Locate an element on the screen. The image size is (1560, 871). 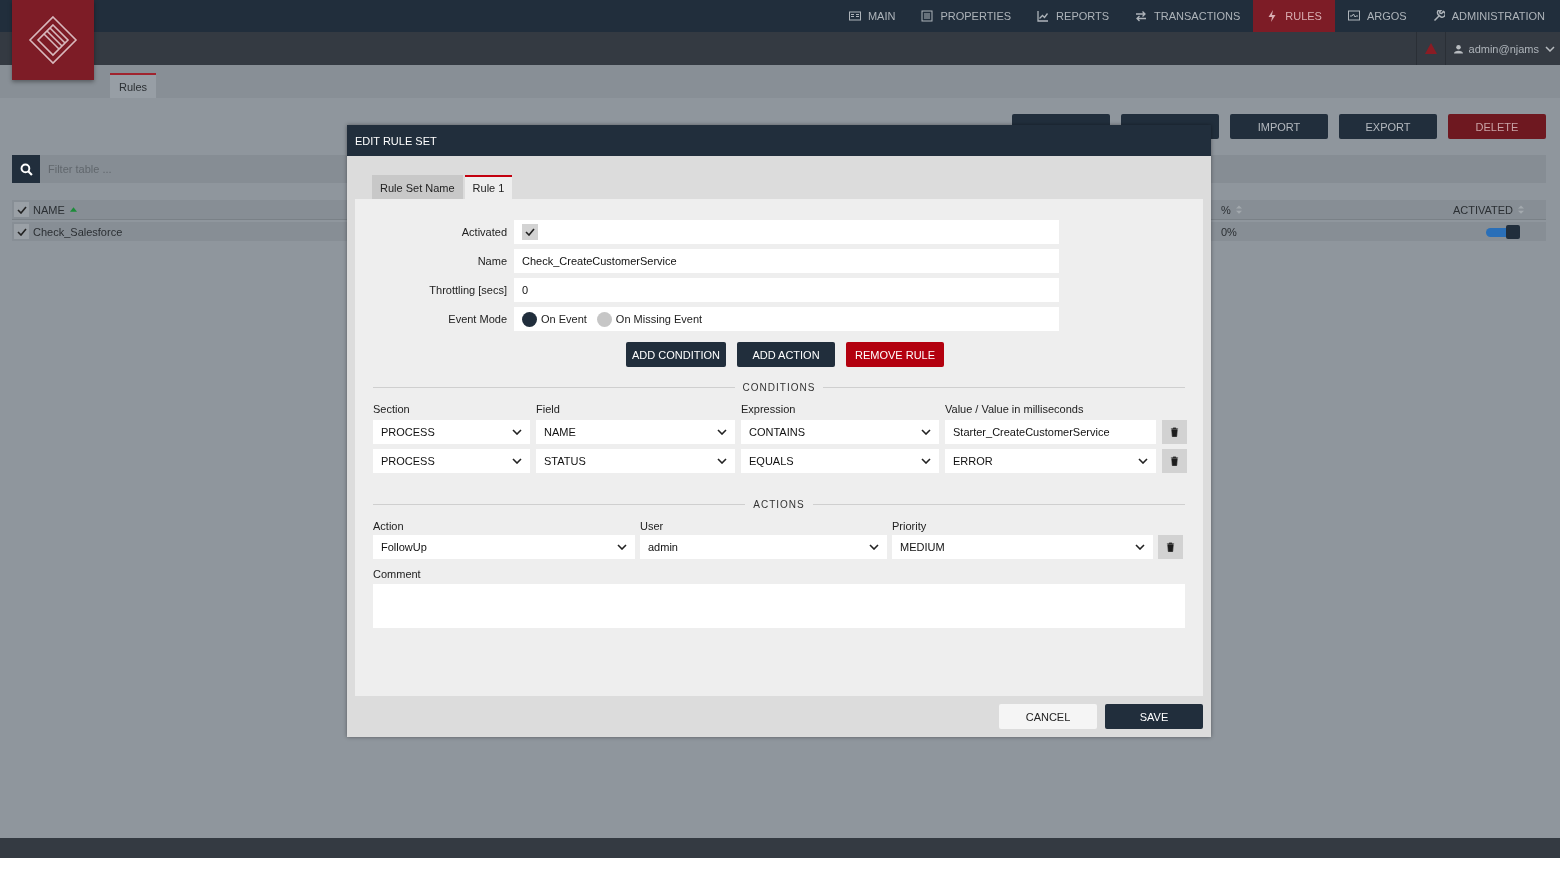
expression-select: CONTAINS is located at coordinates (840, 432).